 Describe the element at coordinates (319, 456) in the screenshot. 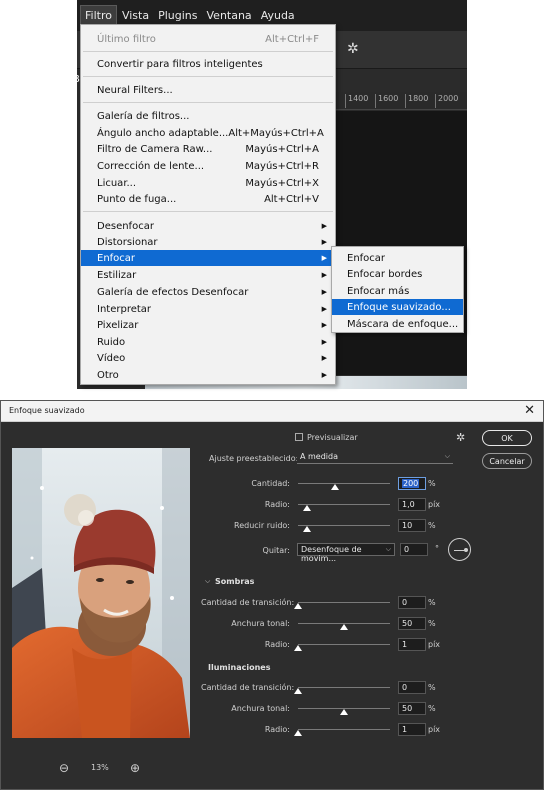

I see `preset-select-value: A medida` at that location.